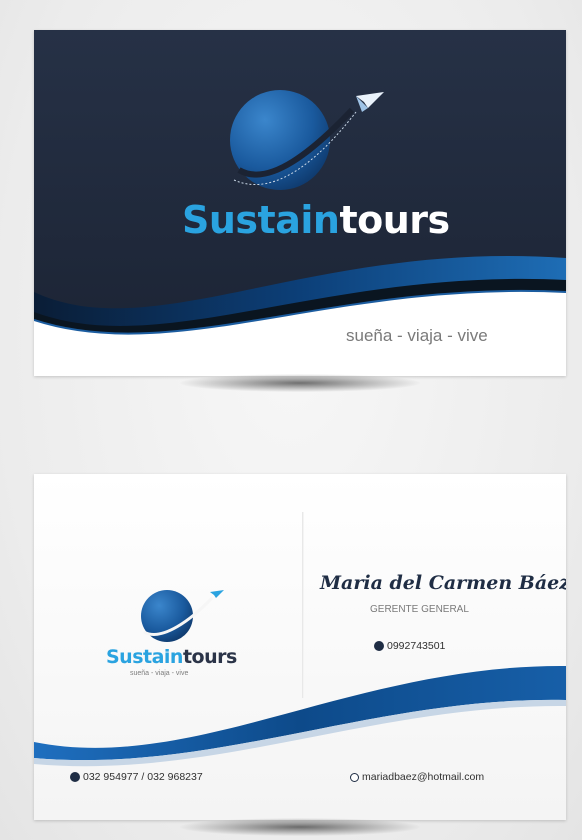 The image size is (582, 840). What do you see at coordinates (443, 583) in the screenshot?
I see `person-name: Maria del Carmen Báez` at bounding box center [443, 583].